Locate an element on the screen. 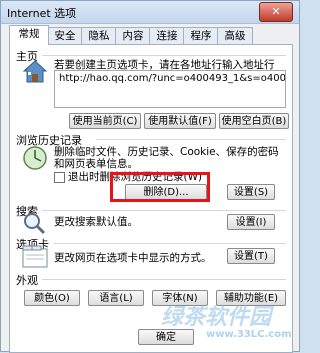  tab-advanced: 高级 is located at coordinates (235, 35).